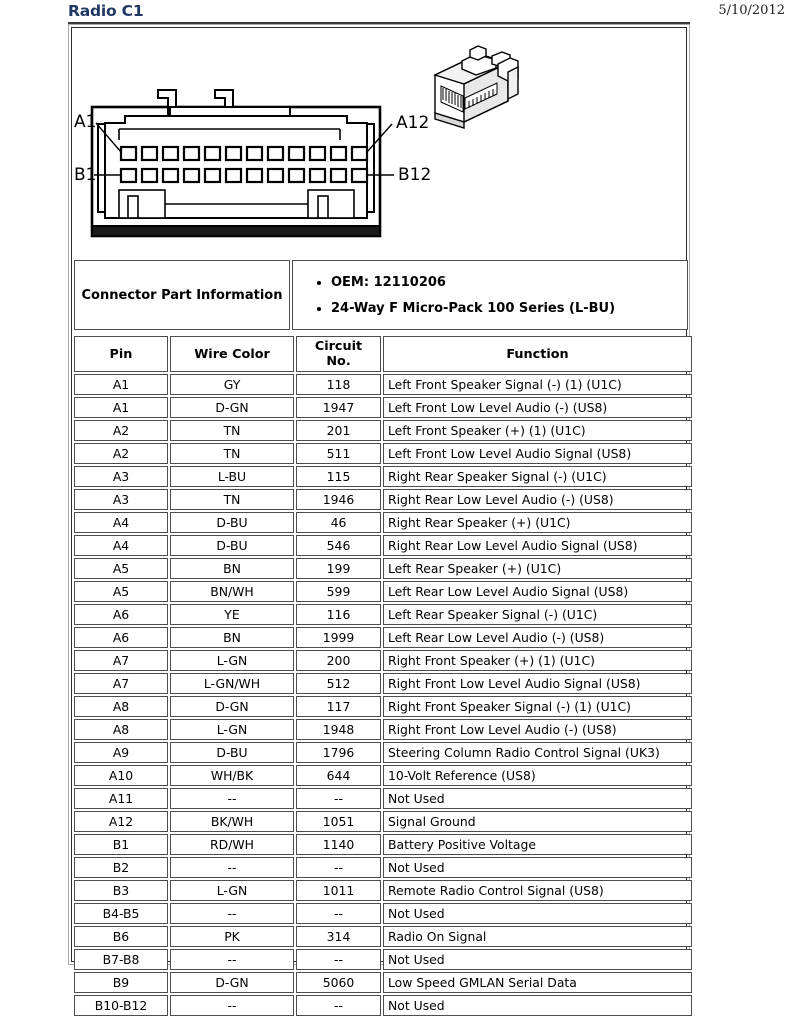 The height and width of the screenshot is (1024, 791). I want to click on table-row: A10 WH/BK 644 10-Volt Reference (US8), so click(383, 775).